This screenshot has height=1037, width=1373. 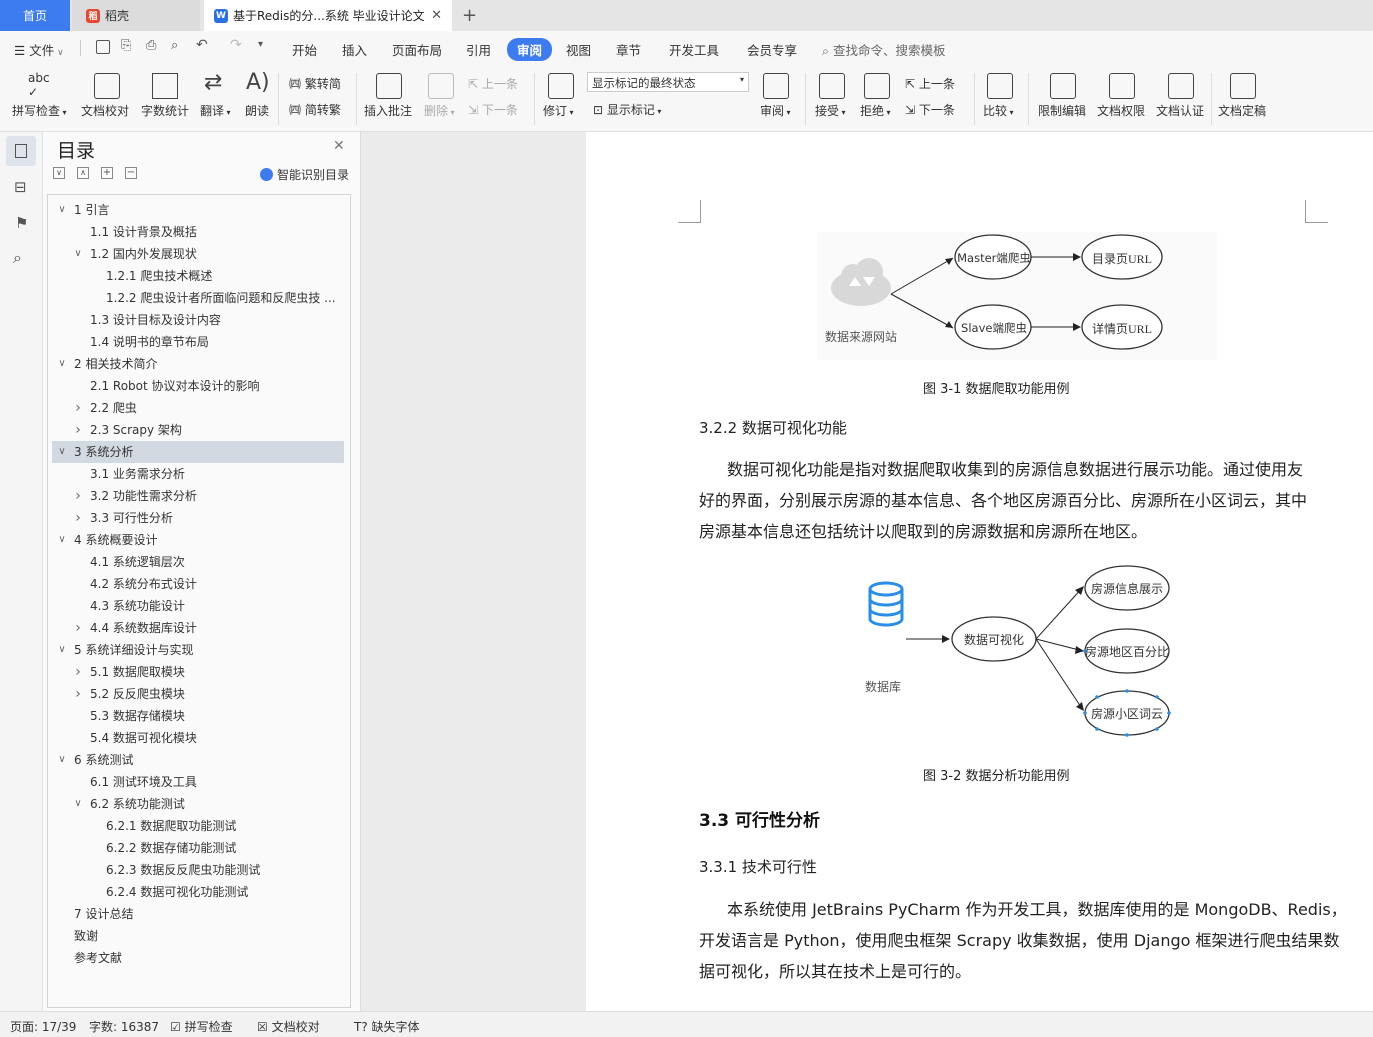 What do you see at coordinates (165, 110) in the screenshot?
I see `word-count-button: 字数统计` at bounding box center [165, 110].